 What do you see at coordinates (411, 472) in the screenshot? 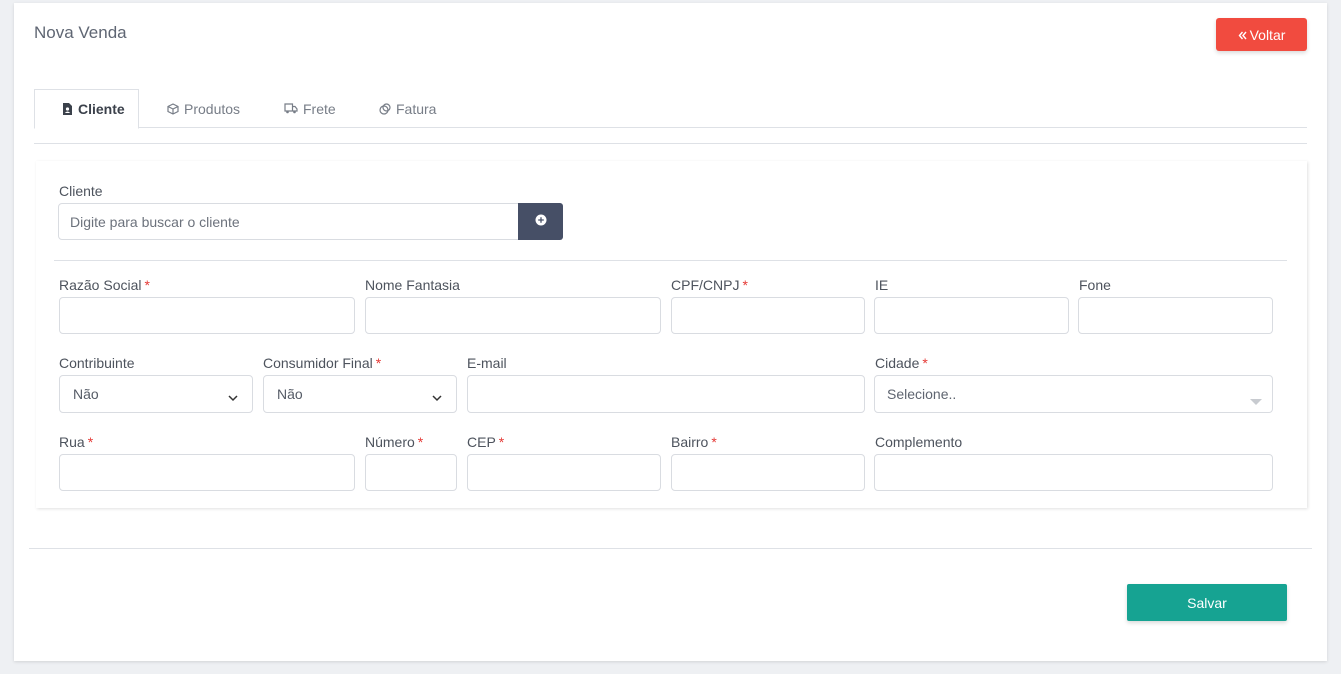
I see `numero-input` at bounding box center [411, 472].